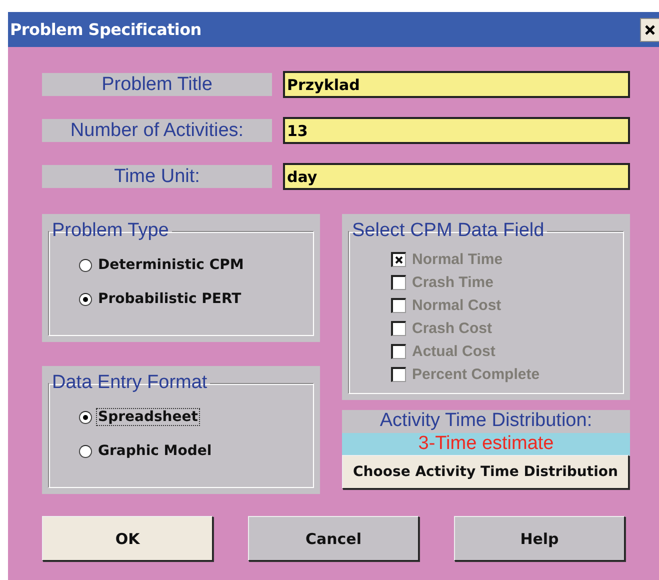 The height and width of the screenshot is (580, 659). I want to click on option-label: Graphic Model, so click(155, 451).